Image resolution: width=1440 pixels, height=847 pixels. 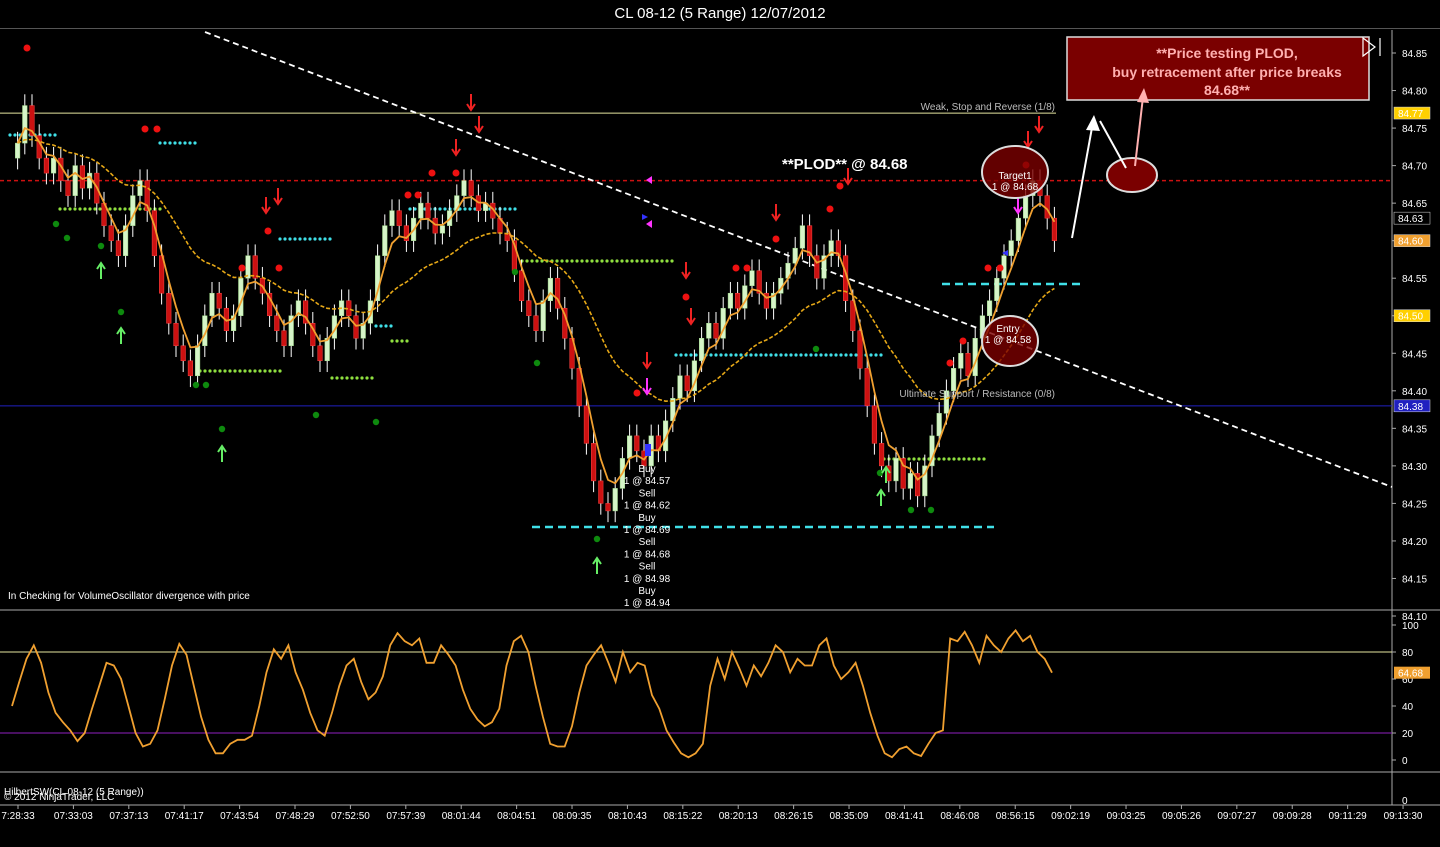 I want to click on x-tick-label: 07:52:50, so click(x=350, y=816).